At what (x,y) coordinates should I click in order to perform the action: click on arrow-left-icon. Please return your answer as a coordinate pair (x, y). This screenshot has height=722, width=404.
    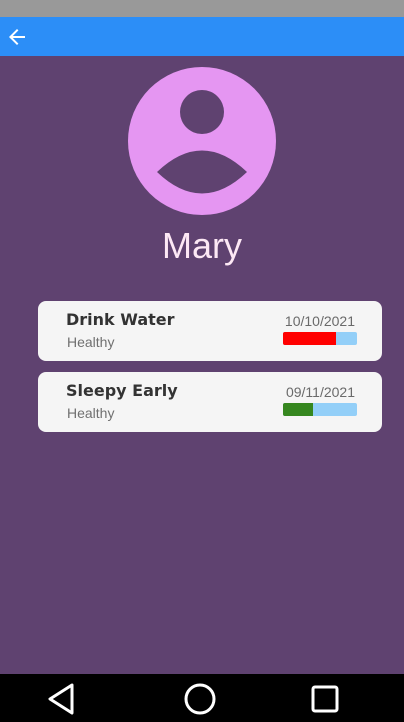
    Looking at the image, I should click on (17, 37).